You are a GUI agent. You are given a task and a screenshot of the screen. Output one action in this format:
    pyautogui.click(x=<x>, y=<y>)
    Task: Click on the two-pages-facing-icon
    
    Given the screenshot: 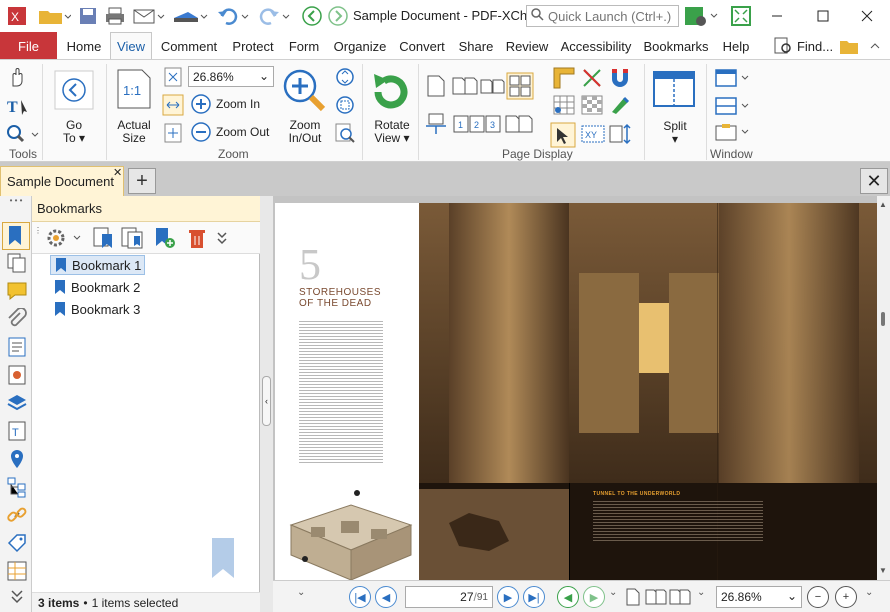 What is the action you would take?
    pyautogui.click(x=493, y=87)
    